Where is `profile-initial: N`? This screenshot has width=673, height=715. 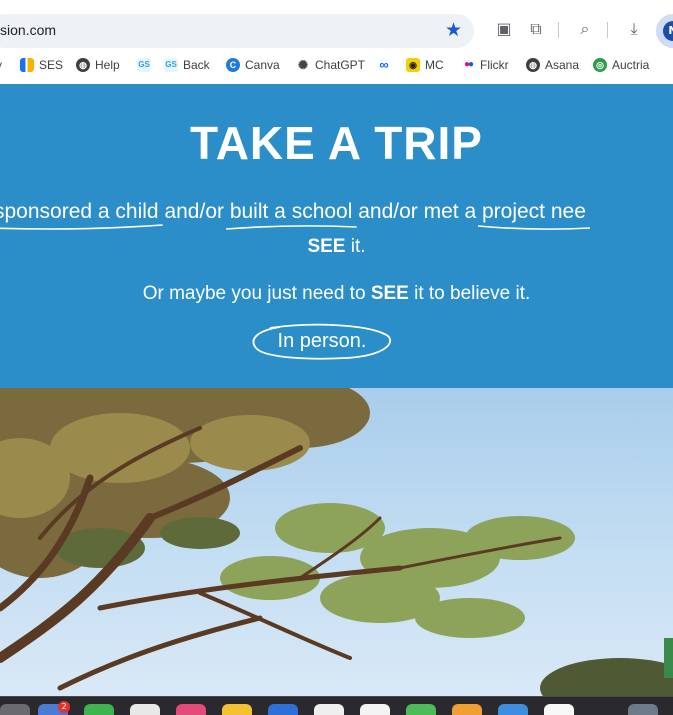
profile-initial: N is located at coordinates (668, 31).